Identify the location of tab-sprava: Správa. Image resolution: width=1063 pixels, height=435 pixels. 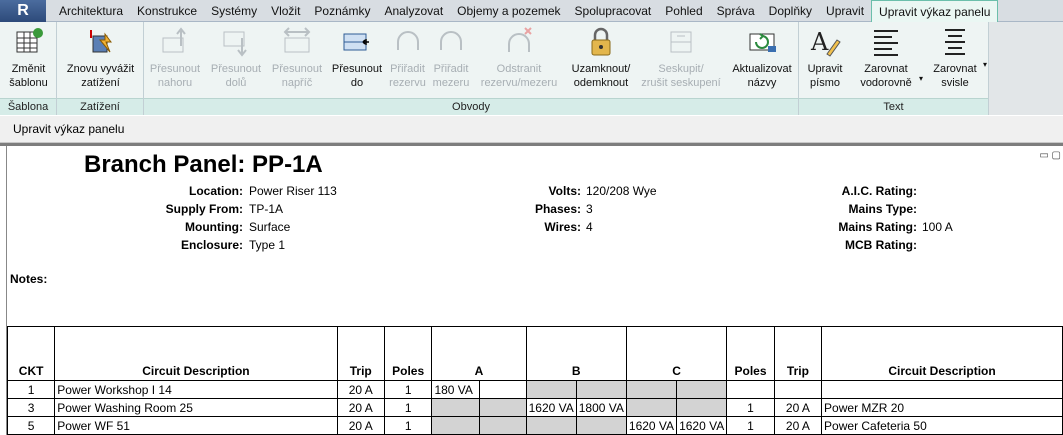
(736, 11).